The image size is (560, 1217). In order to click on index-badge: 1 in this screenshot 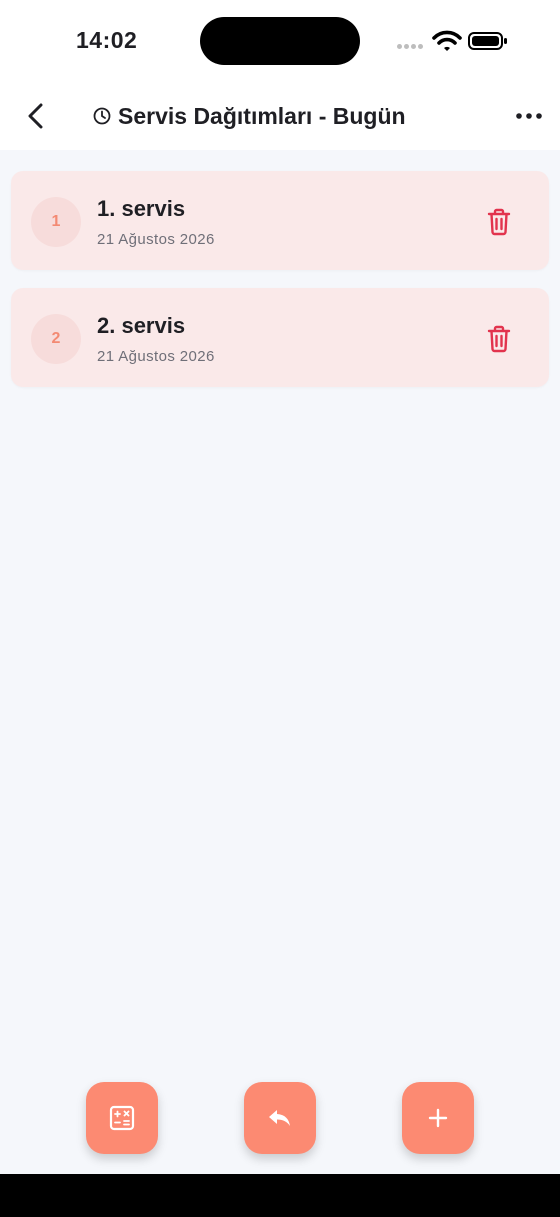, I will do `click(56, 222)`.